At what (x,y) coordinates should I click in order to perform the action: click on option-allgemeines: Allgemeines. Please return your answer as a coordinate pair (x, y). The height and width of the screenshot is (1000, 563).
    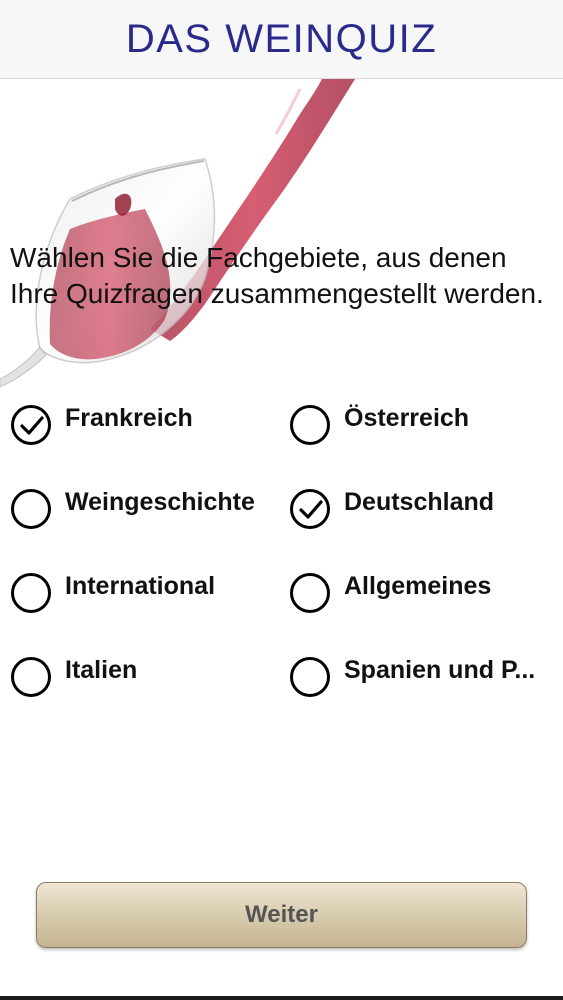
    Looking at the image, I should click on (421, 593).